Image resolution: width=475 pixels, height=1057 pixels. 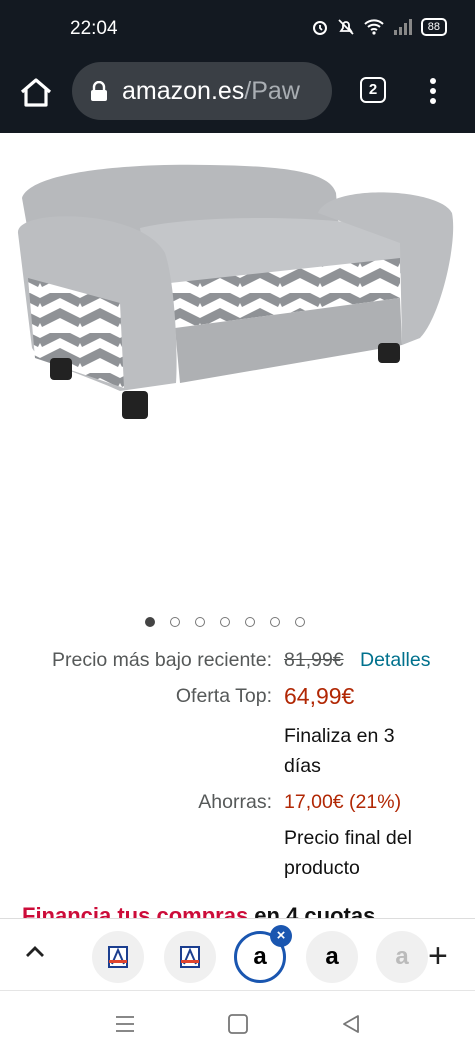 I want to click on chevron-up-icon, so click(x=35, y=952).